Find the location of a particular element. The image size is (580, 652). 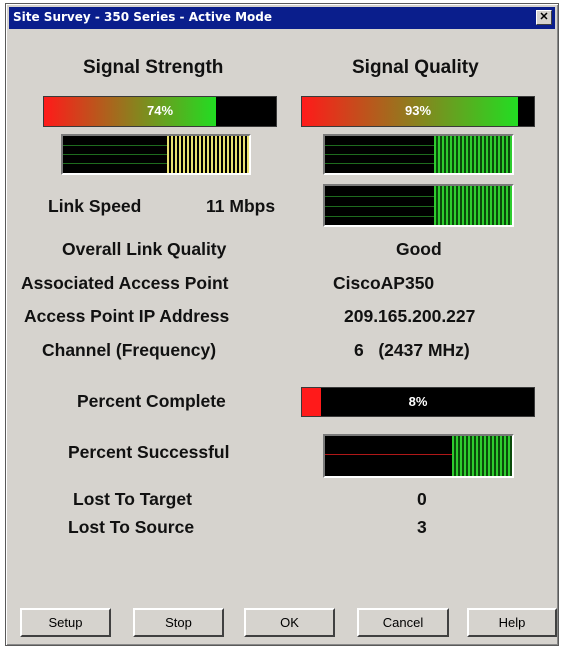

signal-quality-percent: 93% is located at coordinates (418, 110).